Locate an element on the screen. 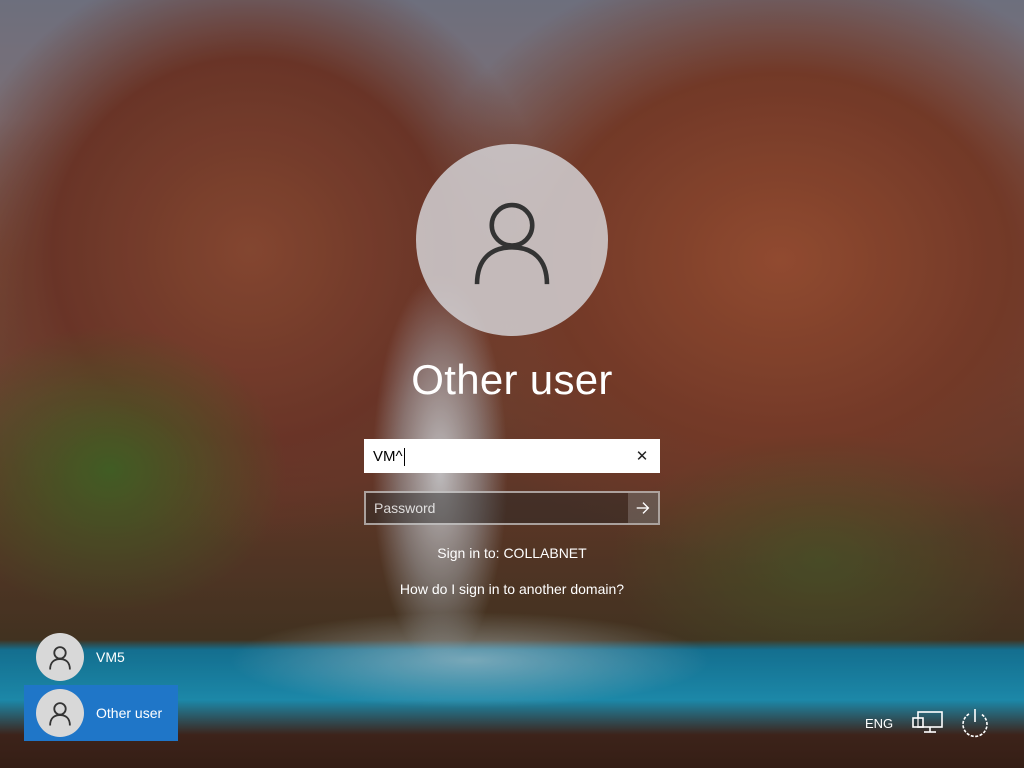 This screenshot has height=768, width=1024. username-input: VM^ is located at coordinates (389, 457).